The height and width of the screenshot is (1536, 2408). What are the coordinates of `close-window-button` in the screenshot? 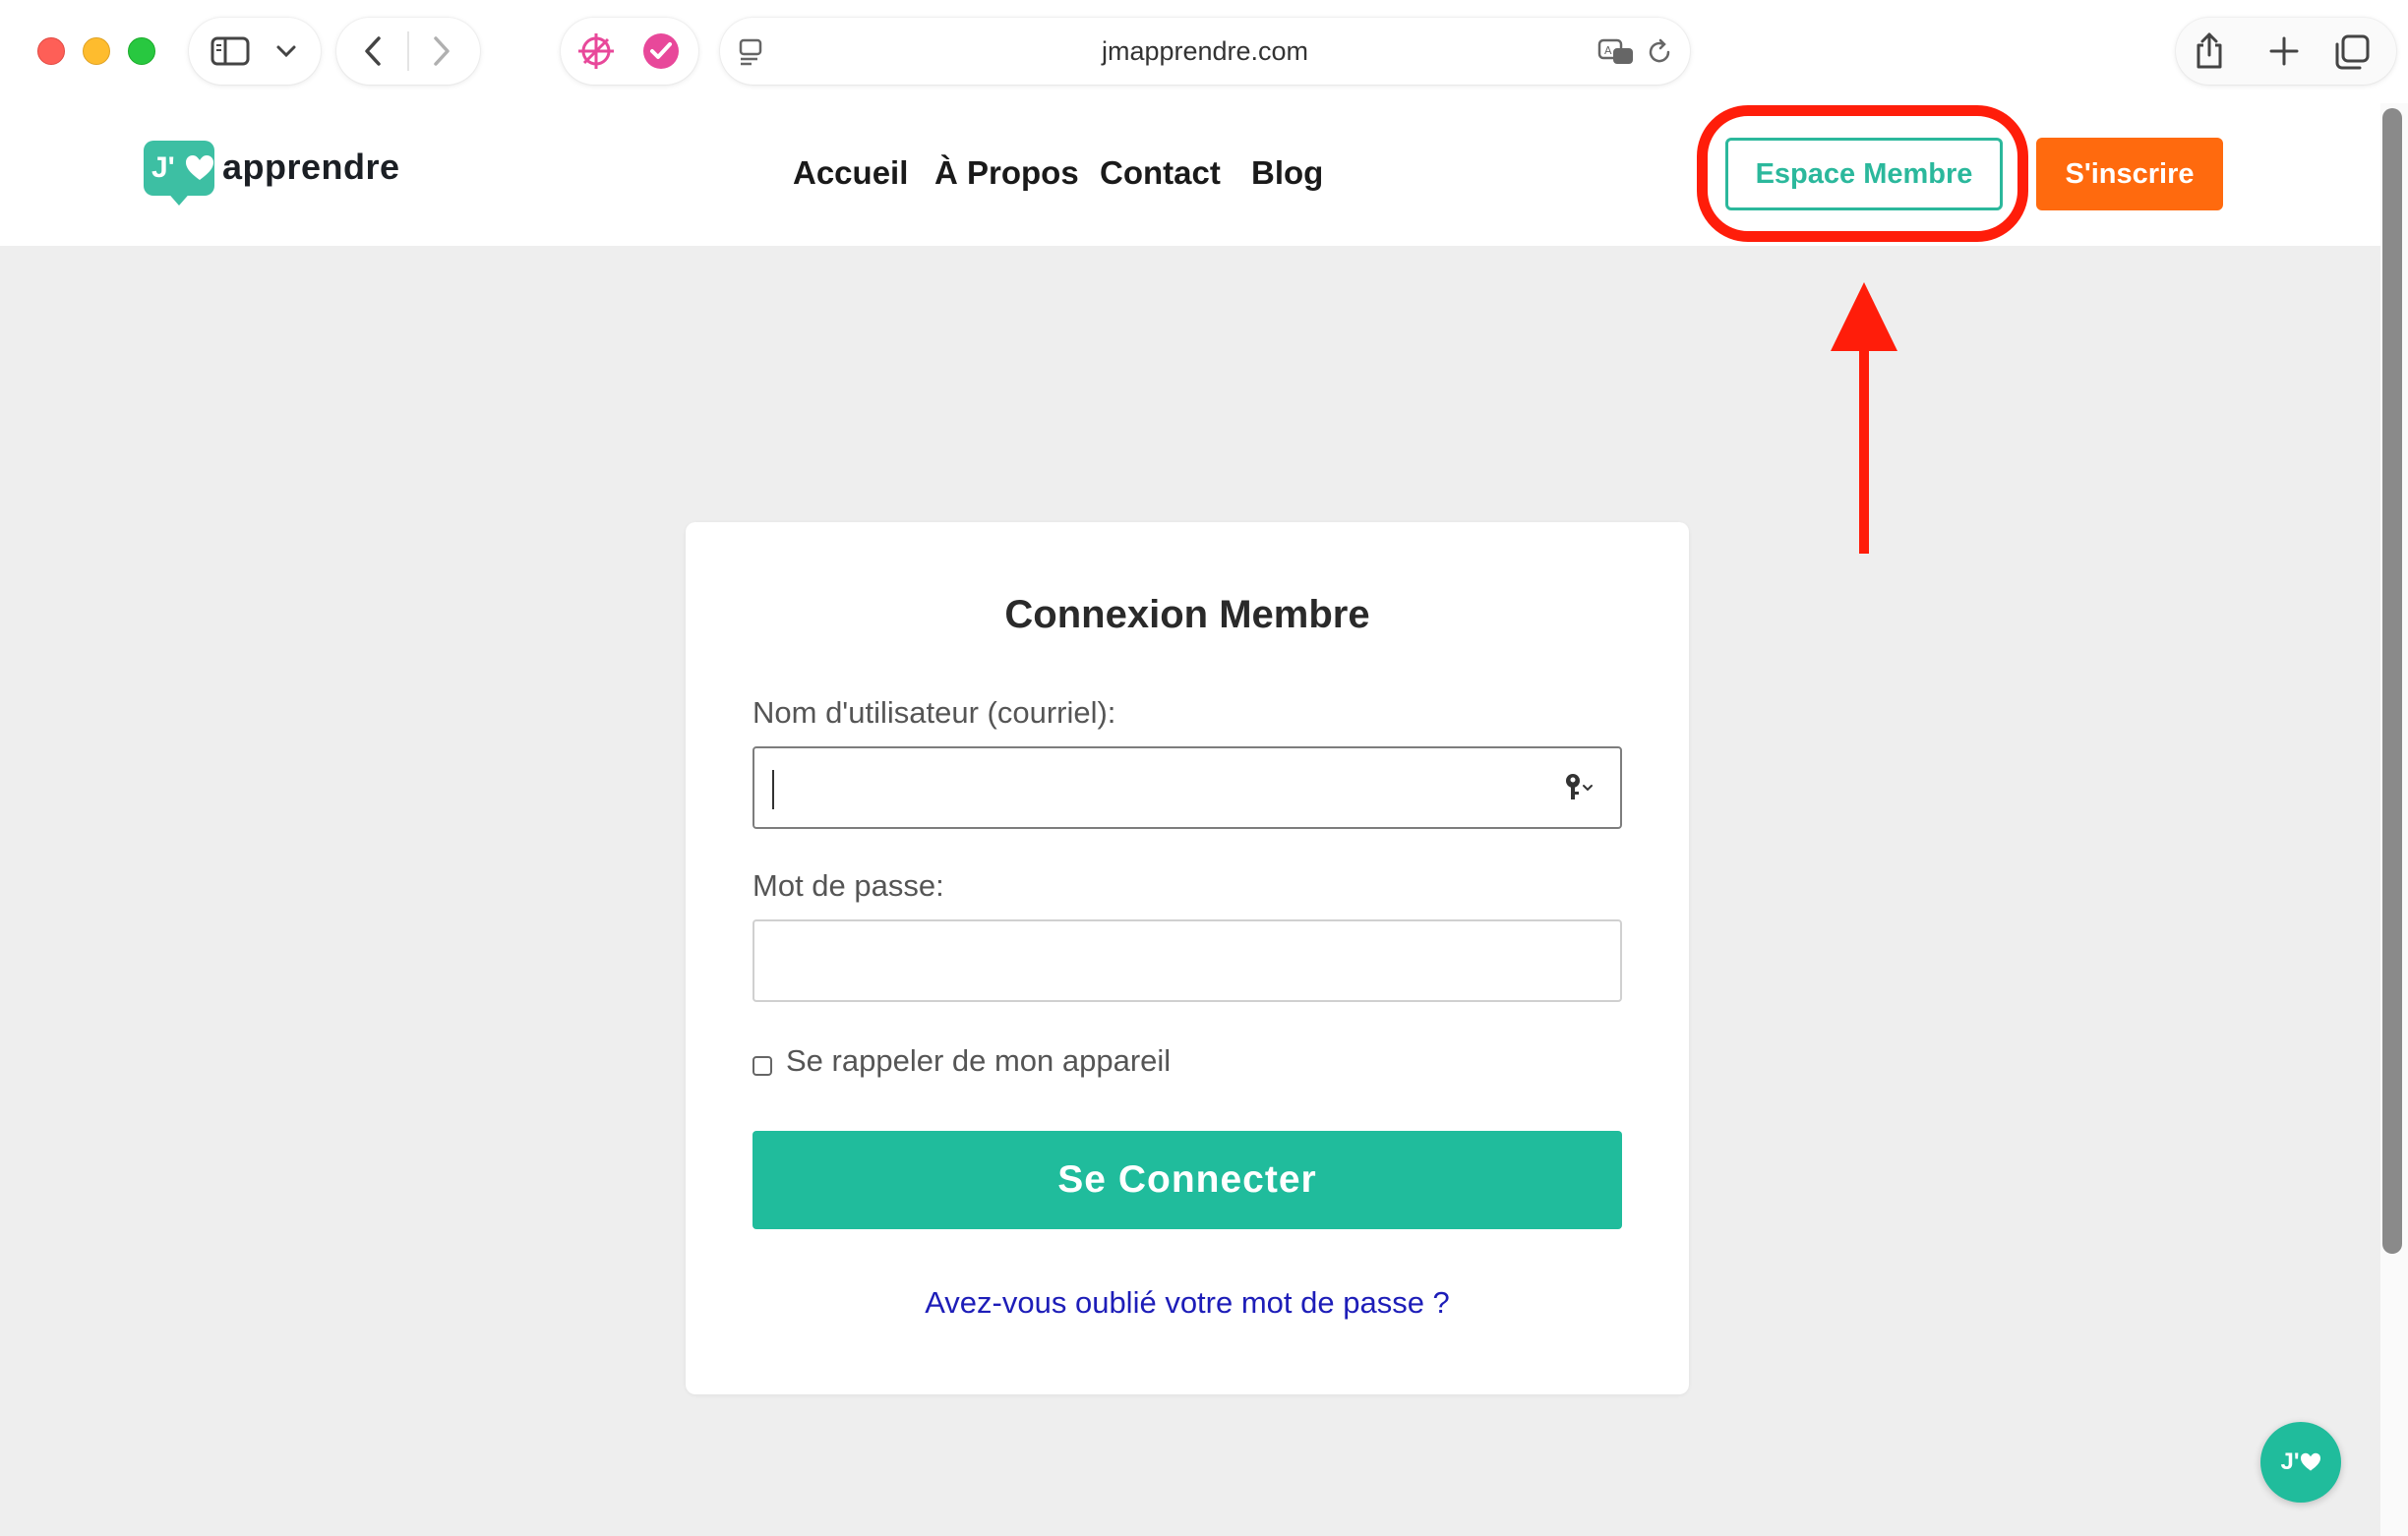 It's located at (51, 51).